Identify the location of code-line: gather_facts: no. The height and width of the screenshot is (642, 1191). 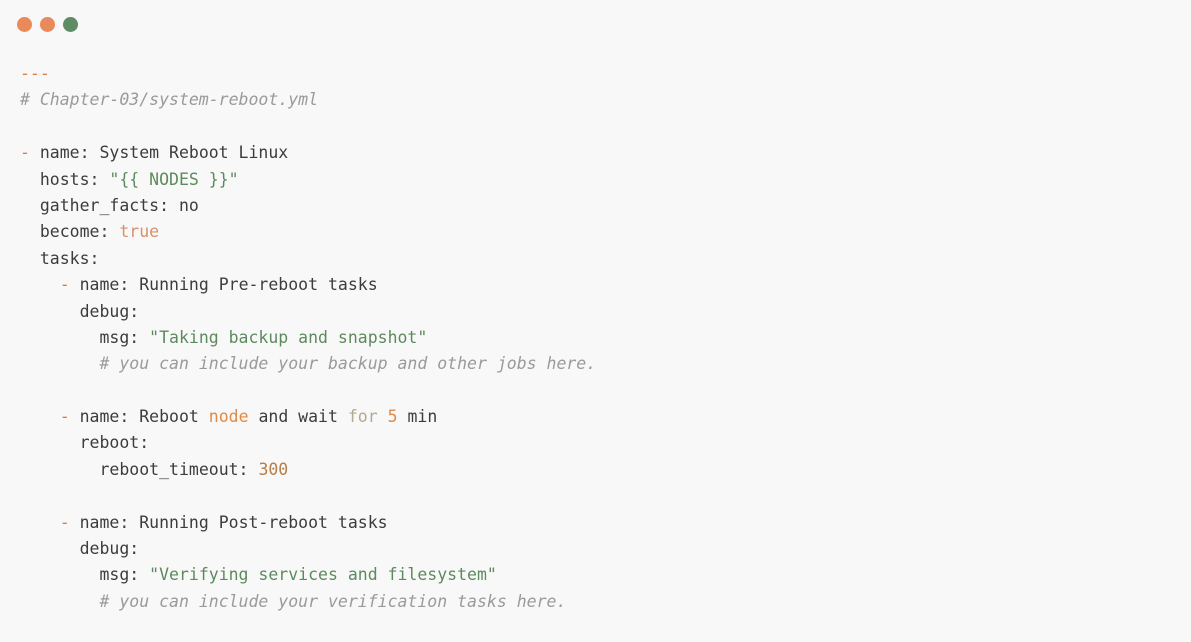
(308, 206).